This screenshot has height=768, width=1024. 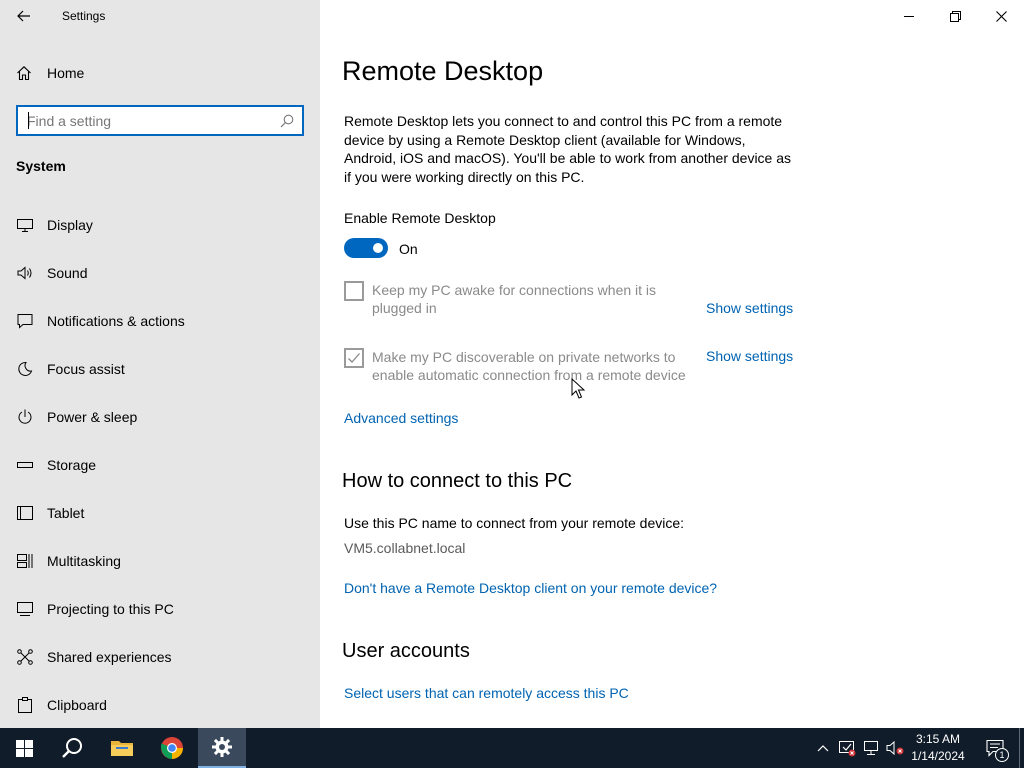 What do you see at coordinates (406, 651) in the screenshot?
I see `user-accounts-heading: User accounts` at bounding box center [406, 651].